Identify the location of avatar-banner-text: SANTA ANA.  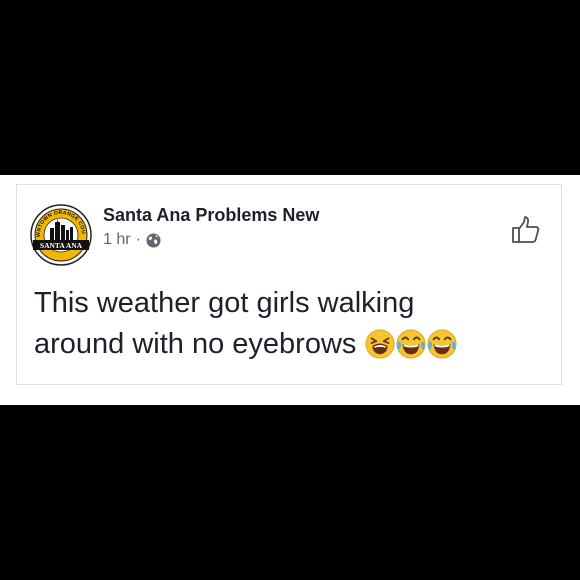
(61, 245).